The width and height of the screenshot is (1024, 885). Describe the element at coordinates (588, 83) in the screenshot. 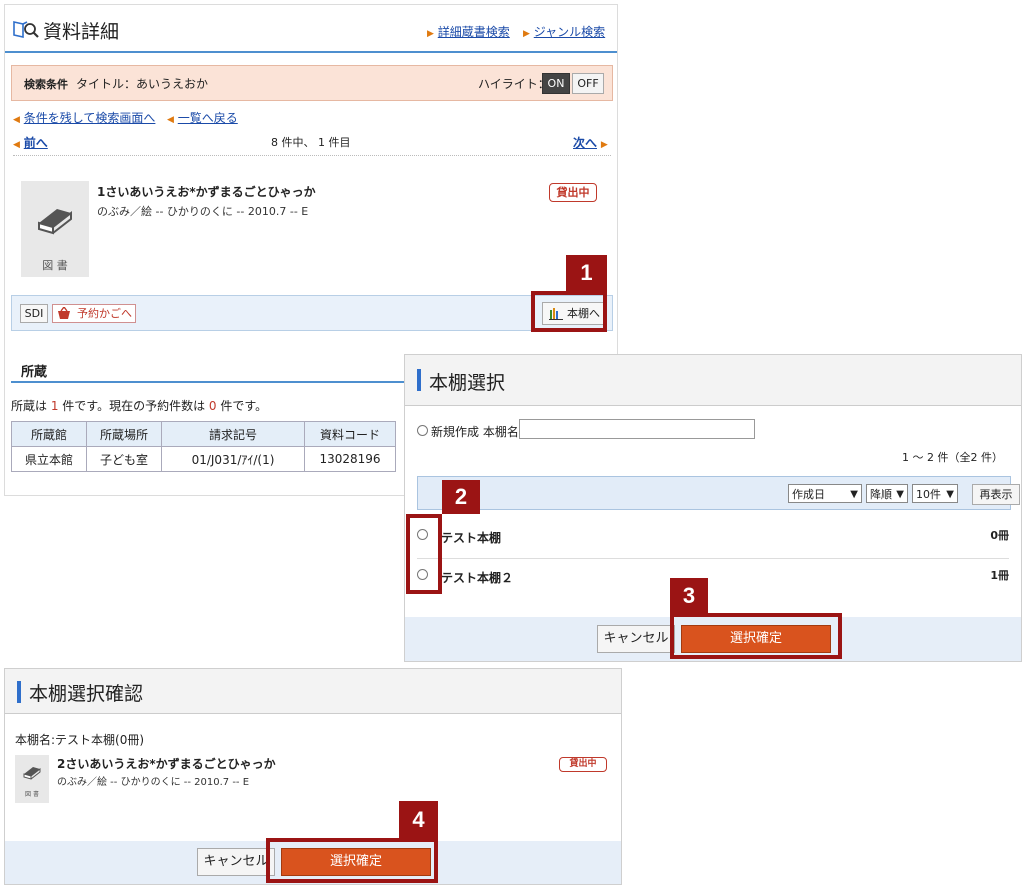

I see `highlight-off-button: OFF` at that location.